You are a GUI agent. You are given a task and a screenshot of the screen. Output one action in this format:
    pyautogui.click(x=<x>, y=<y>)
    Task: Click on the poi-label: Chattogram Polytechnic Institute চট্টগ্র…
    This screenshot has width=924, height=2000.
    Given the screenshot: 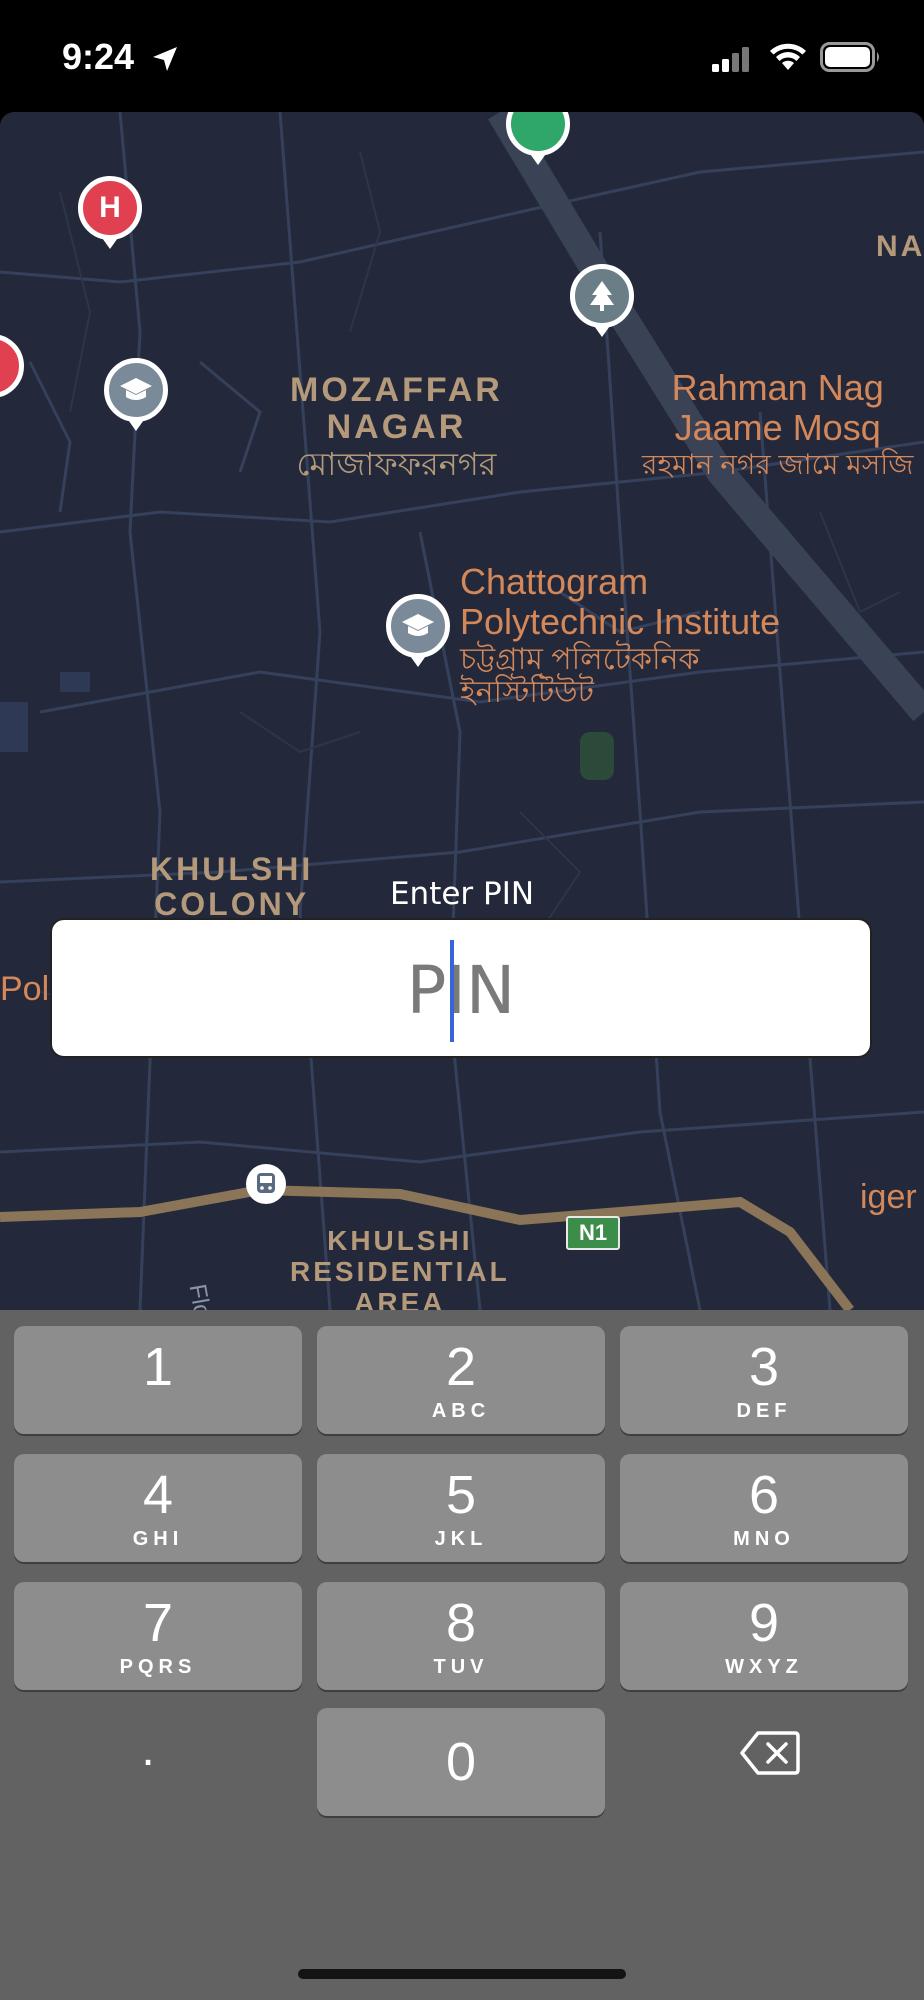 What is the action you would take?
    pyautogui.click(x=620, y=635)
    